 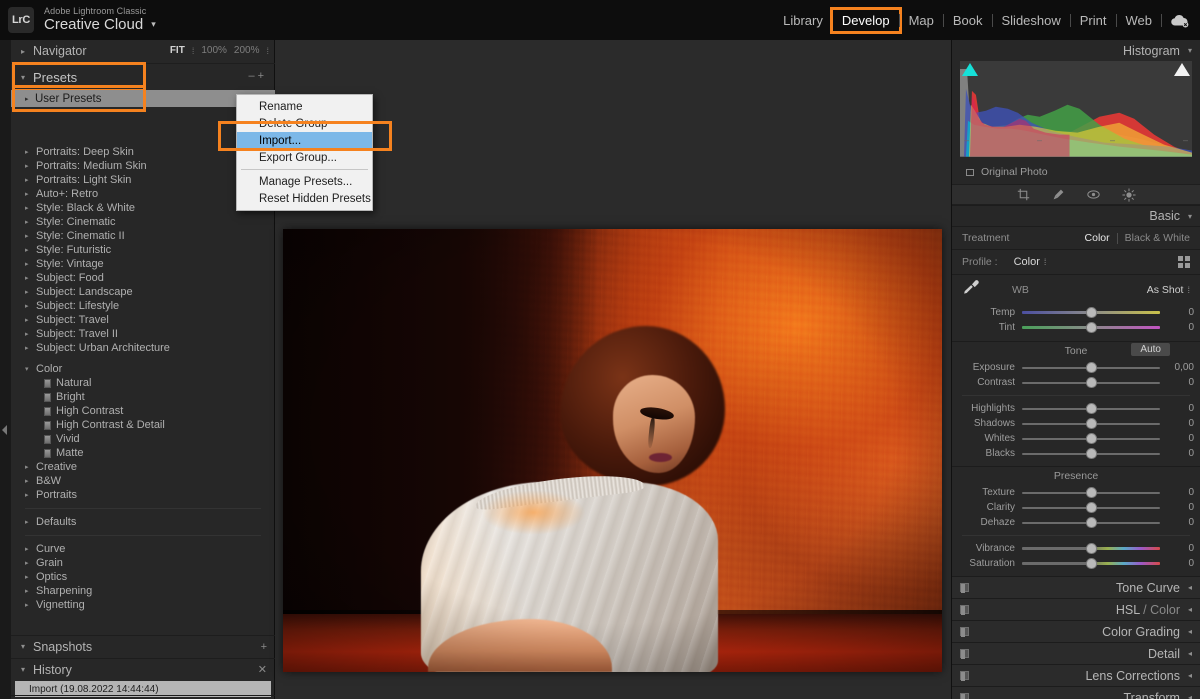 What do you see at coordinates (143, 222) in the screenshot?
I see `preset-group-row: ▸ Style: Cinematic` at bounding box center [143, 222].